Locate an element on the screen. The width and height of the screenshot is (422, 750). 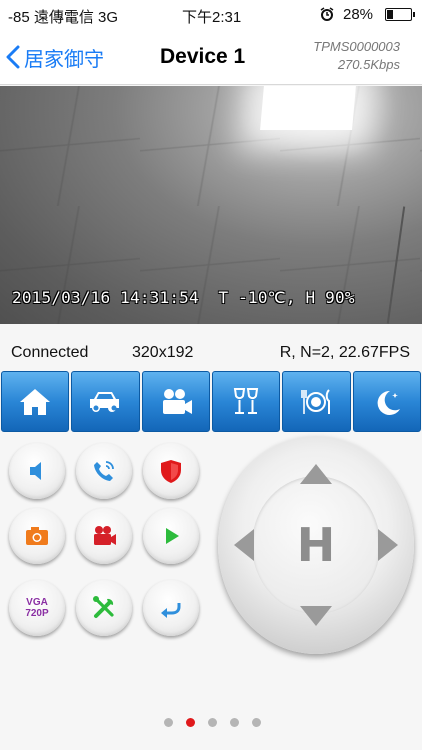
vga-720p-icon: VGA 720P is located at coordinates (36, 608).